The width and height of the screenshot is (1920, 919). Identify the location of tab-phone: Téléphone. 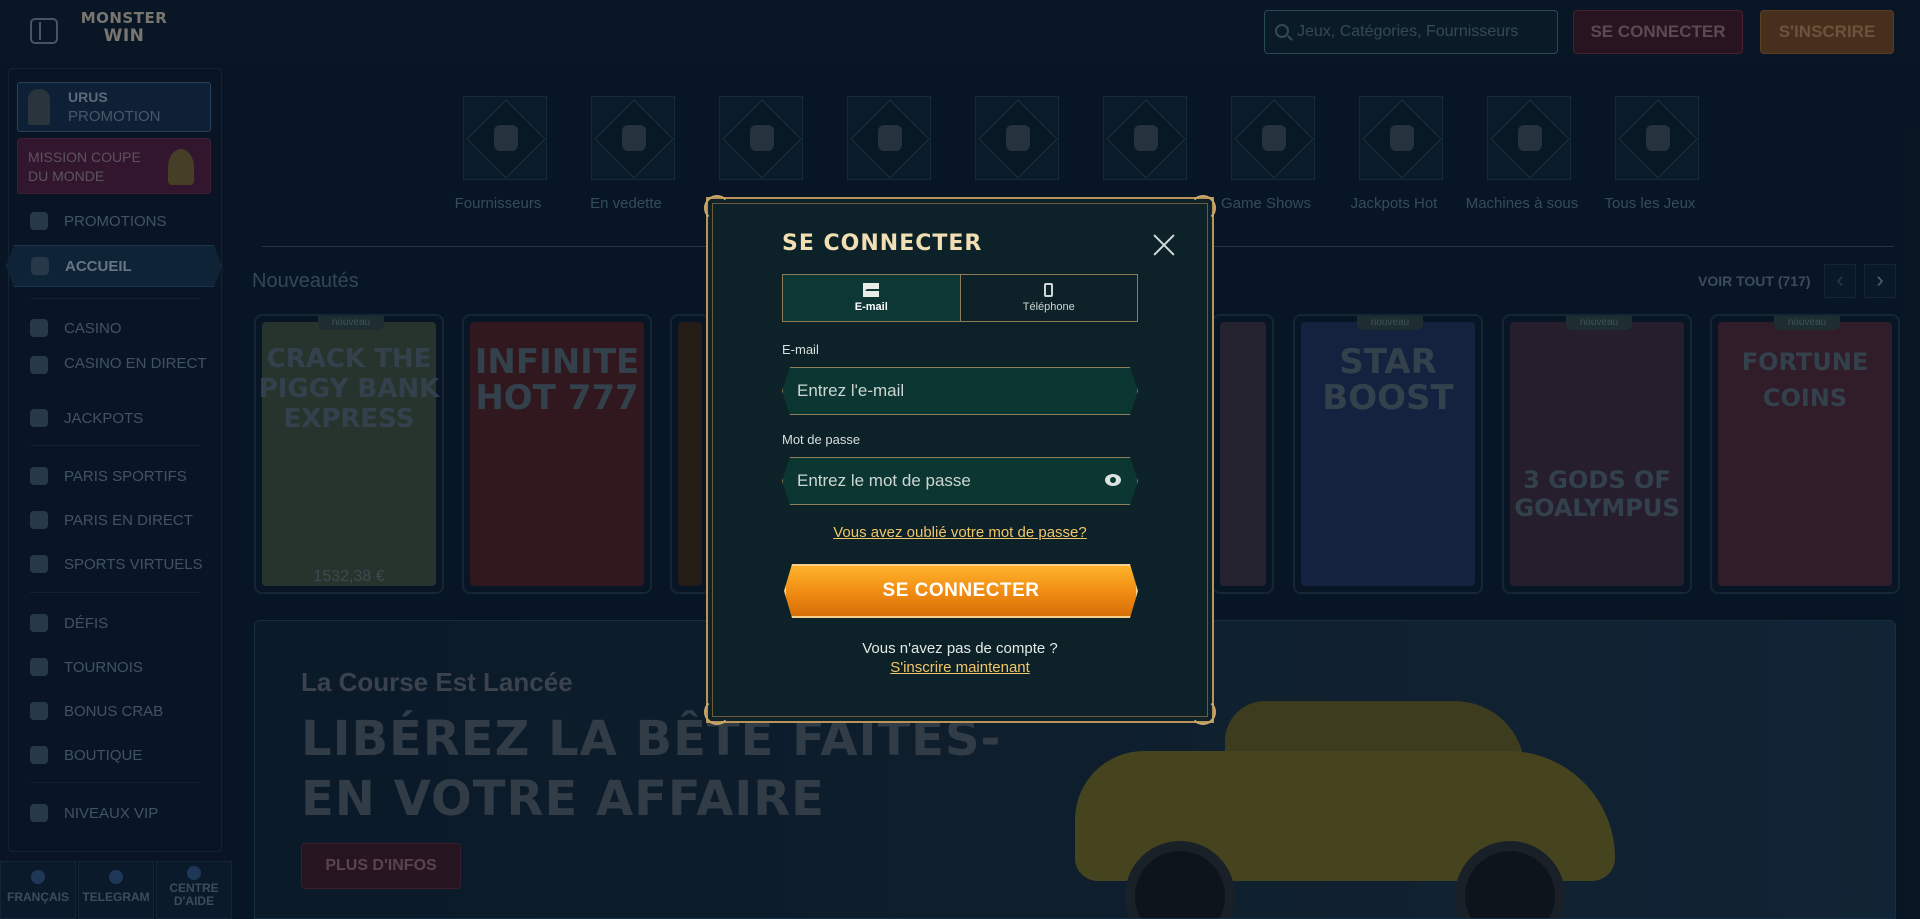
(1049, 298).